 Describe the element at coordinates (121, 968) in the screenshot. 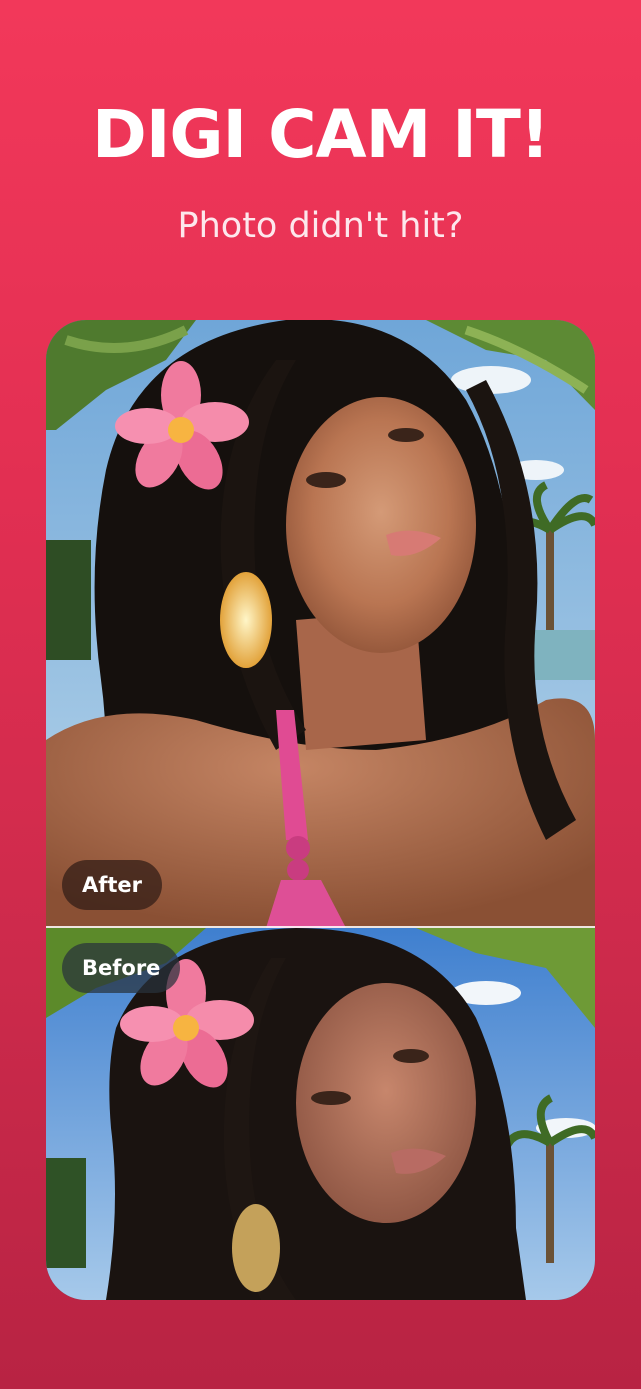

I see `before-label: Before` at that location.